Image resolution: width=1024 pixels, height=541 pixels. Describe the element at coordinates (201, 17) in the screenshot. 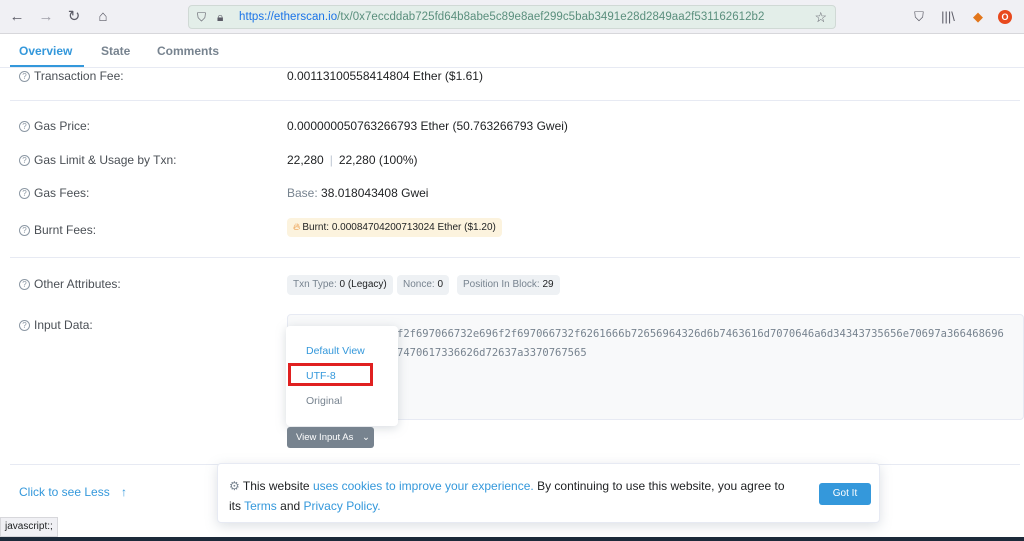

I see `shield-icon: ⛉` at that location.